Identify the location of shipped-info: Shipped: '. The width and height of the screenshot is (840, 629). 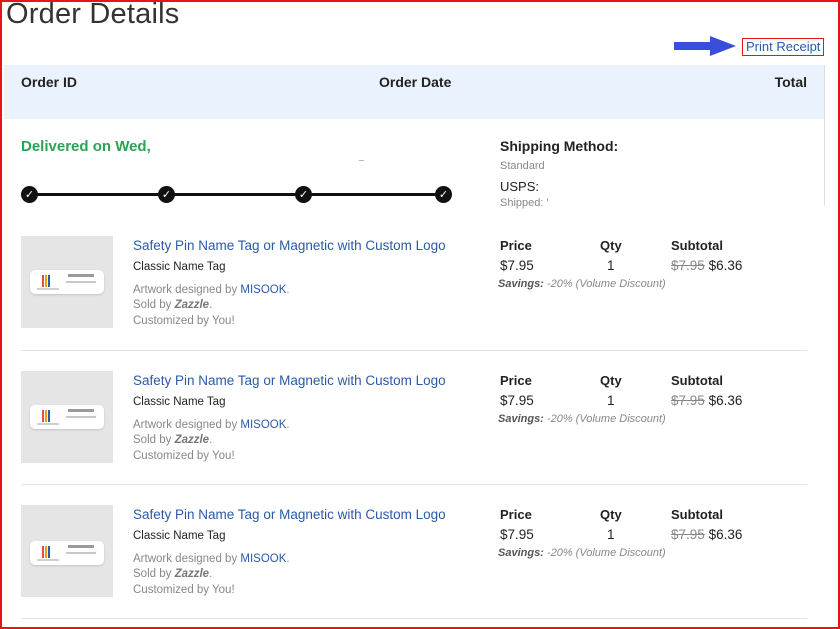
(524, 203).